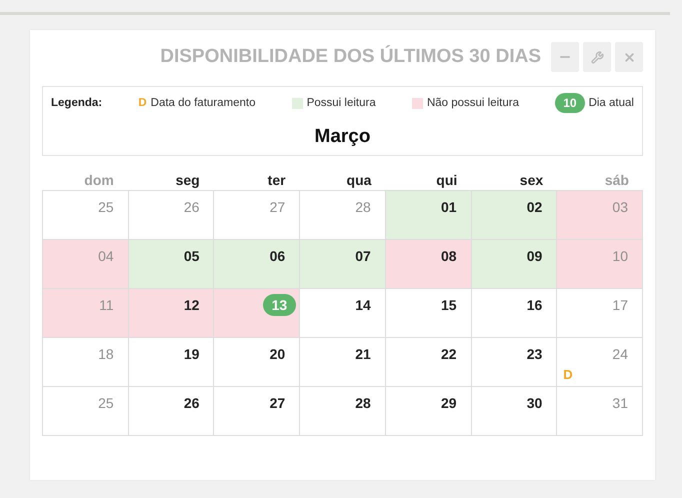 Image resolution: width=682 pixels, height=498 pixels. Describe the element at coordinates (448, 403) in the screenshot. I see `day-number: 29` at that location.